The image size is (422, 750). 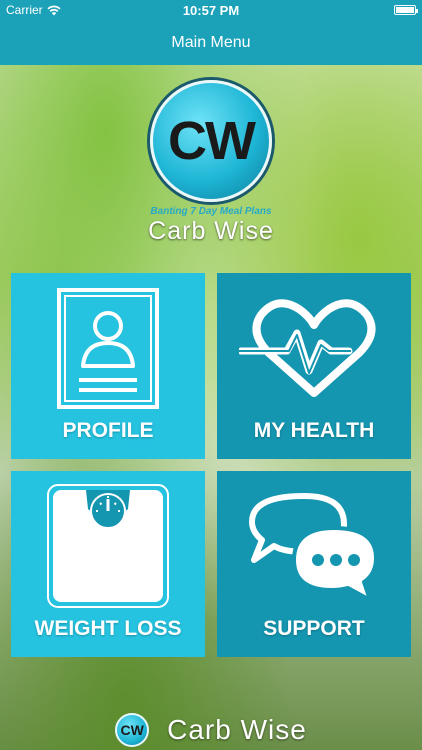 I want to click on profile-button: PROFILE, so click(x=108, y=366).